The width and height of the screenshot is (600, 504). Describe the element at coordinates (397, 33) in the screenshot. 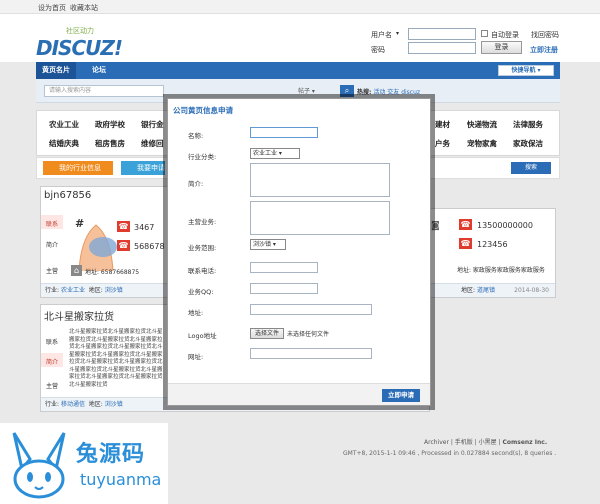

I see `chevron-down-icon: ▾` at that location.